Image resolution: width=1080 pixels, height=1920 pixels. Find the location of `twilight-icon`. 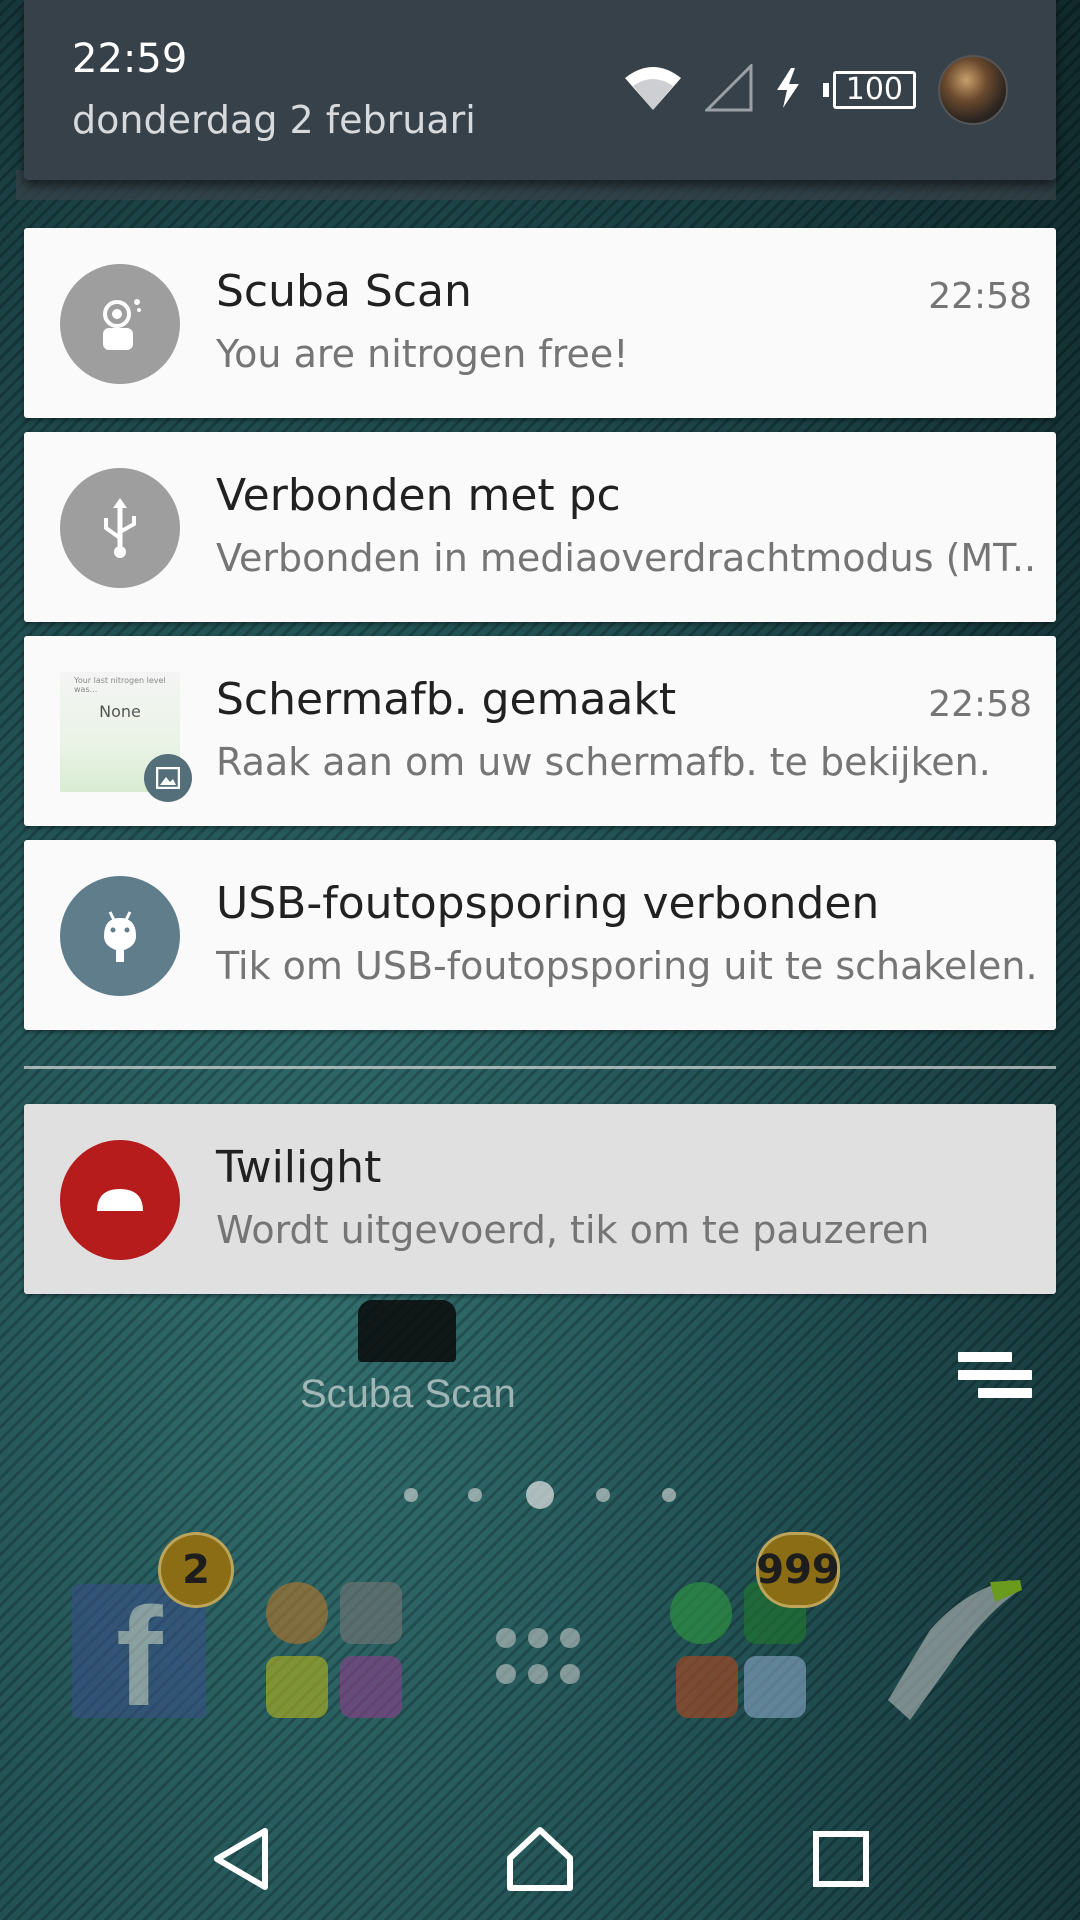

twilight-icon is located at coordinates (120, 1200).